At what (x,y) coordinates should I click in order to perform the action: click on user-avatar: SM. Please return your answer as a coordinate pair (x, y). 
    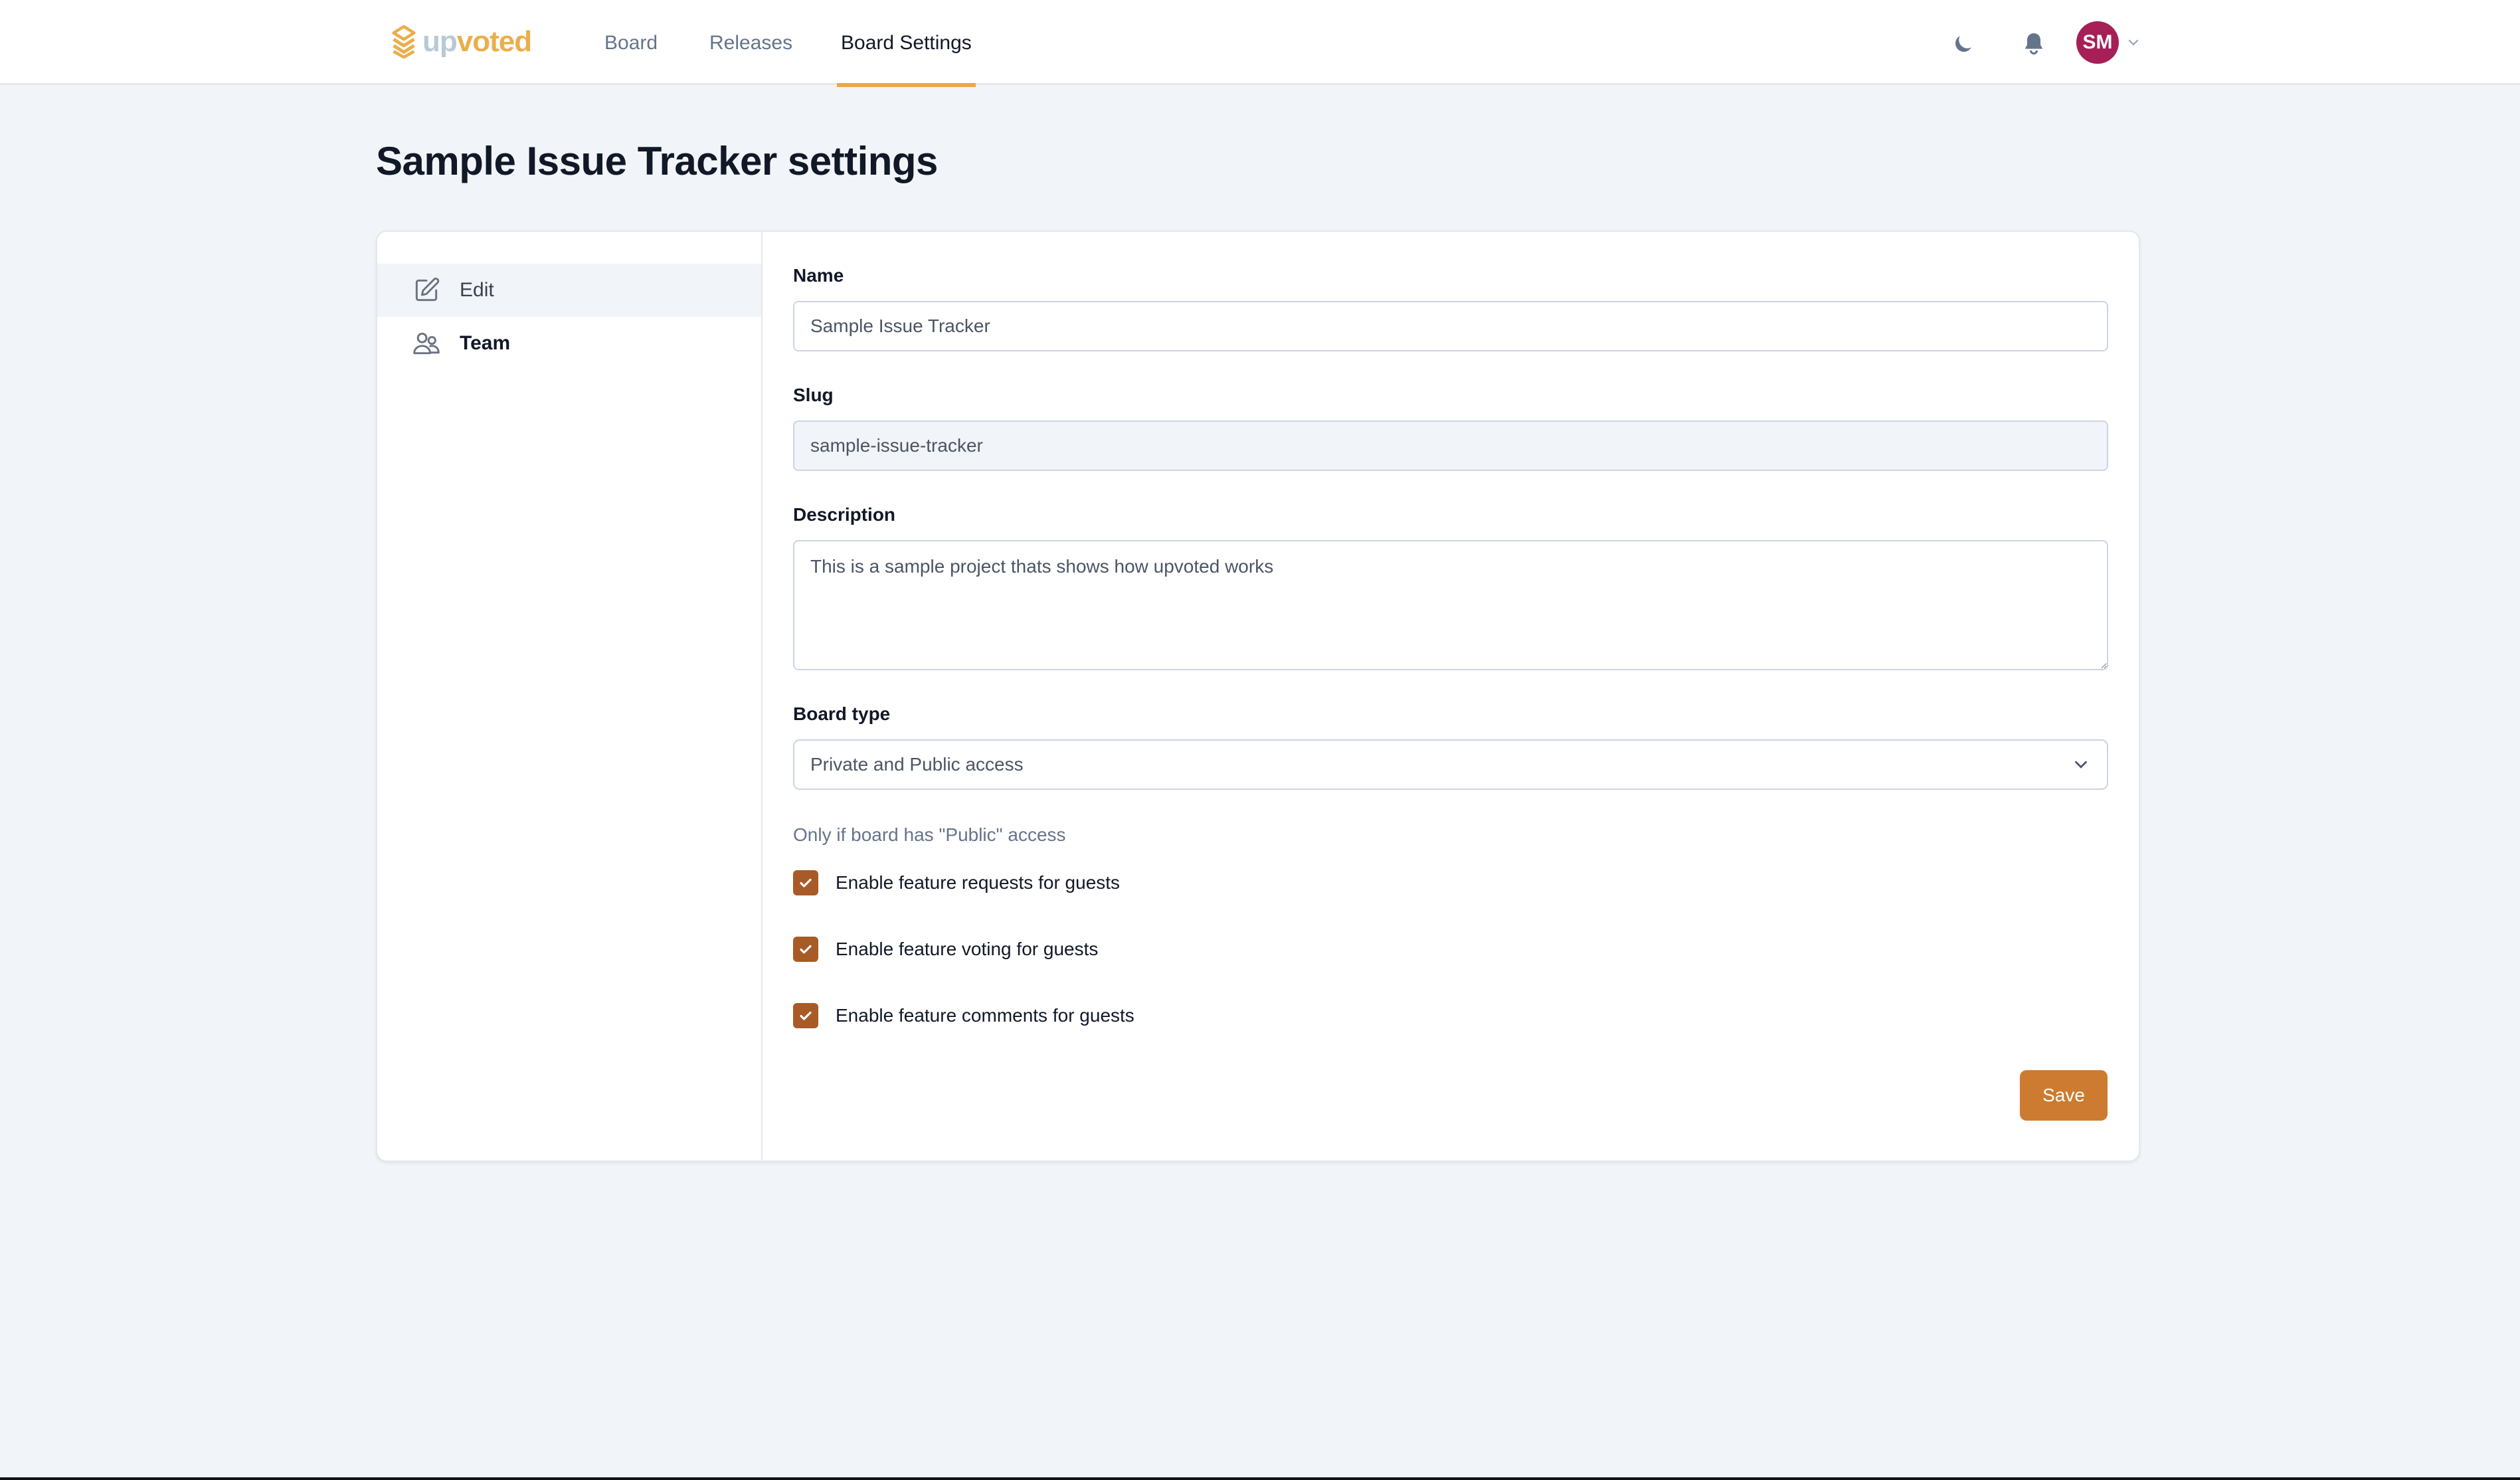
    Looking at the image, I should click on (2097, 42).